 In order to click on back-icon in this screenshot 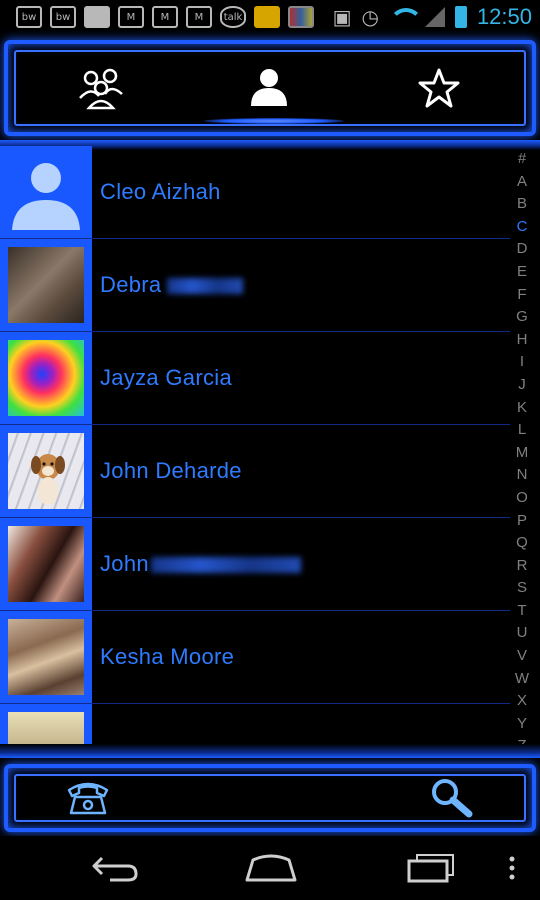, I will do `click(115, 869)`.